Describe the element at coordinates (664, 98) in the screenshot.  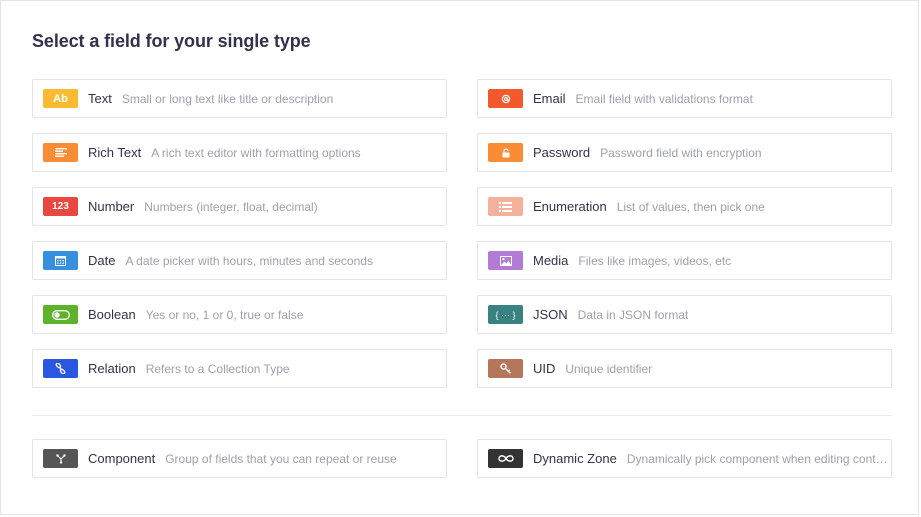
I see `field-description: Email field with validations format` at that location.